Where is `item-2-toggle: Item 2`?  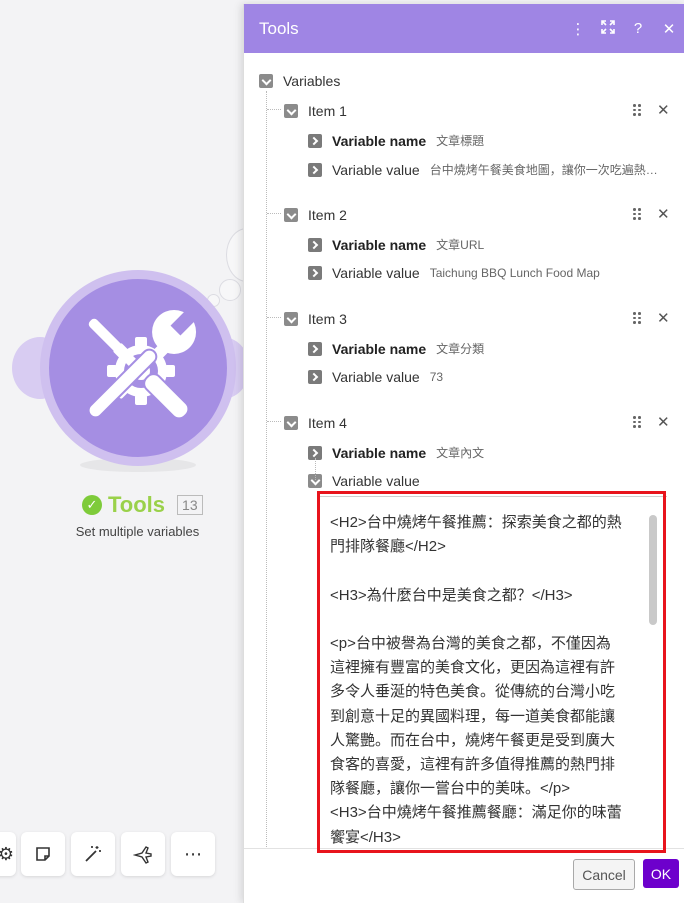
item-2-toggle: Item 2 is located at coordinates (315, 215).